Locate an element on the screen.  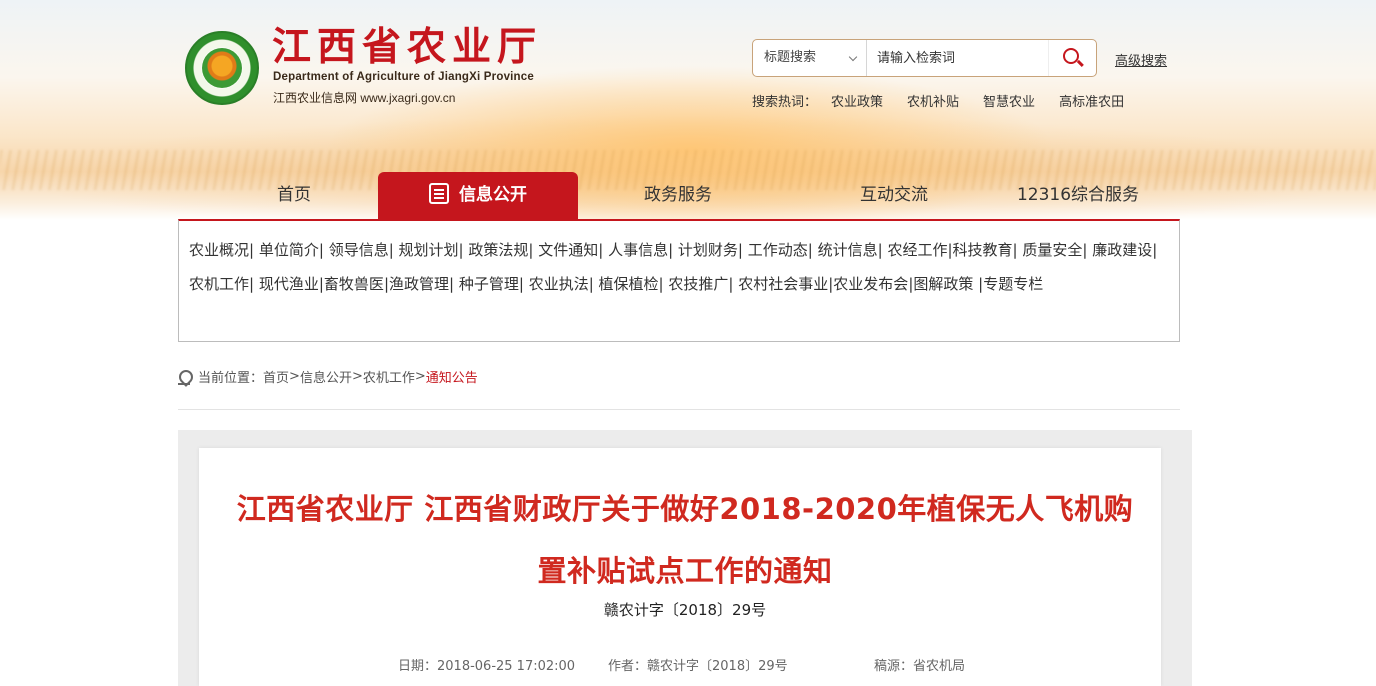
emblem-center is located at coordinates (222, 68).